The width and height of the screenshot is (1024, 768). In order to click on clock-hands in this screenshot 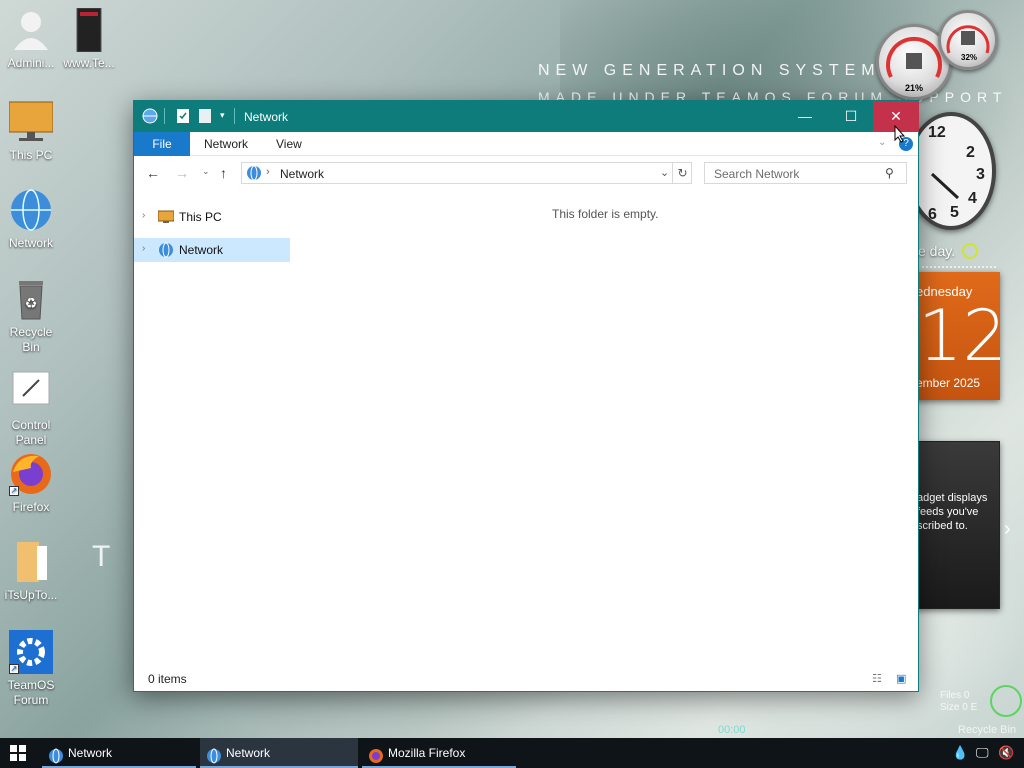, I will do `click(945, 186)`.